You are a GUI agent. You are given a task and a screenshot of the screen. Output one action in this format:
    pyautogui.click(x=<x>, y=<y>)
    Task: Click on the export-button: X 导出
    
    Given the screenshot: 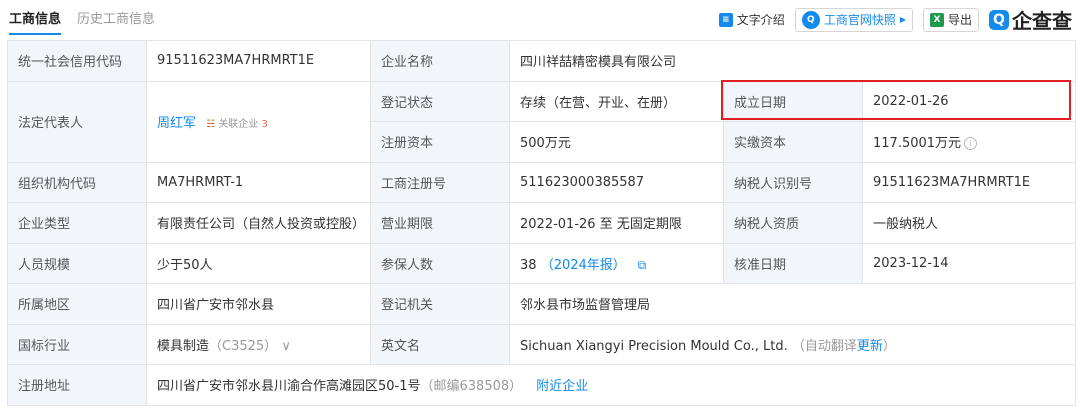 What is the action you would take?
    pyautogui.click(x=950, y=19)
    